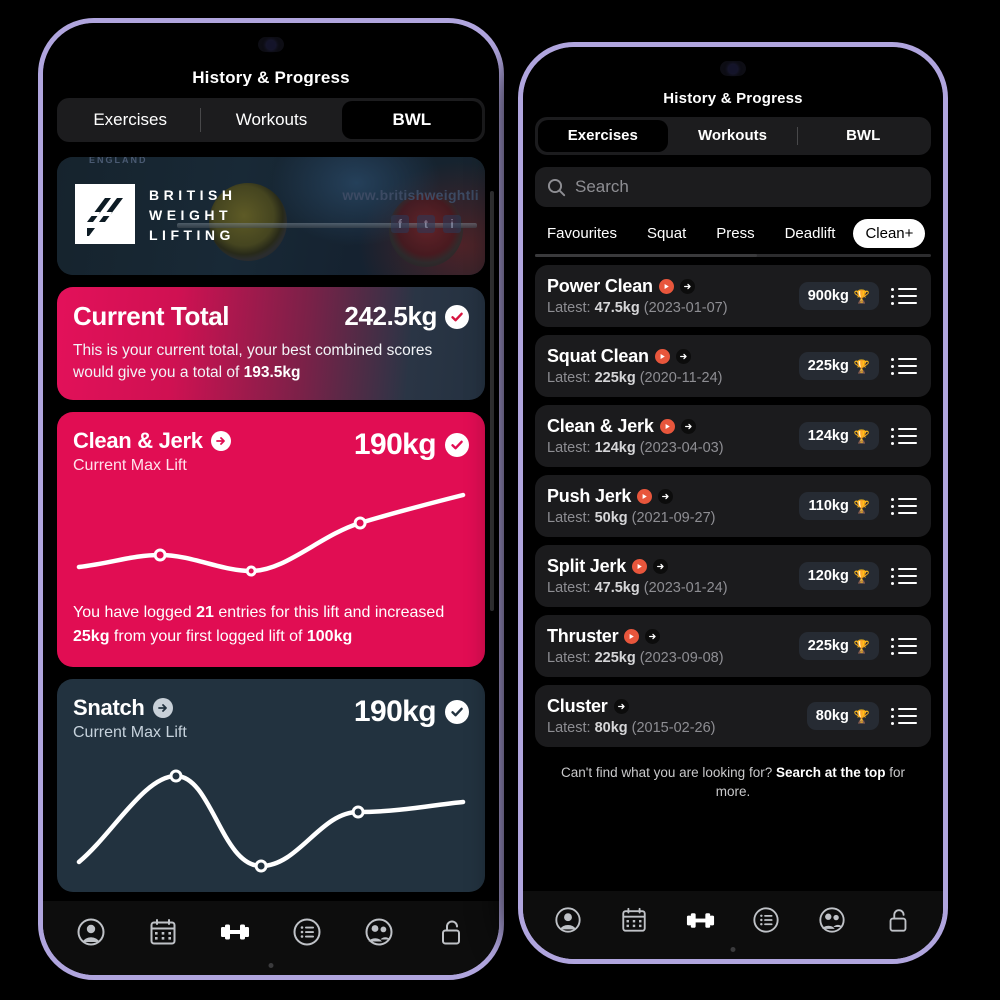  I want to click on help-note-bold: Search at the top, so click(831, 772).